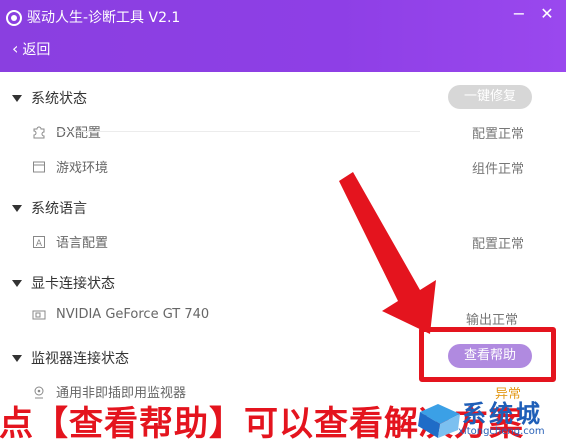 The width and height of the screenshot is (566, 445). I want to click on red-arrow-shape, so click(387, 253).